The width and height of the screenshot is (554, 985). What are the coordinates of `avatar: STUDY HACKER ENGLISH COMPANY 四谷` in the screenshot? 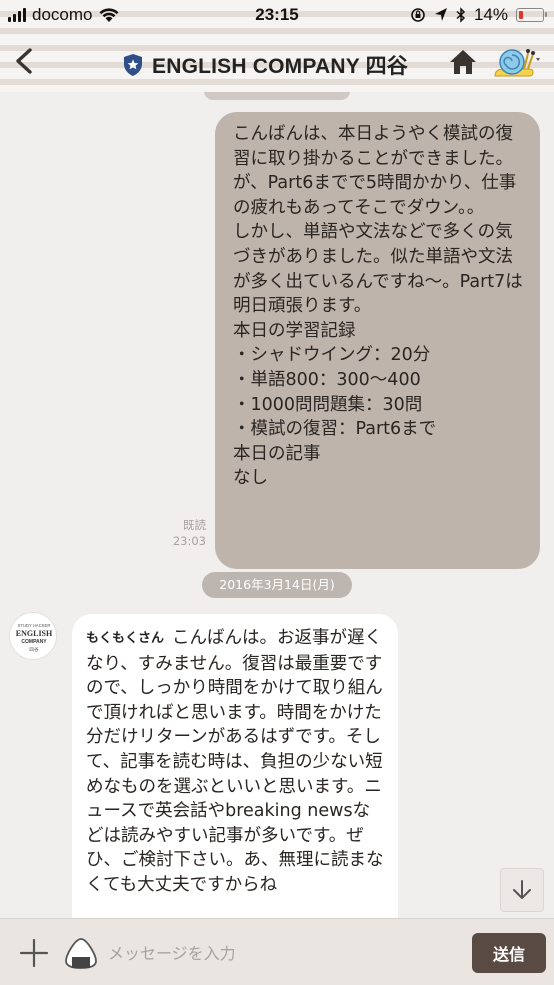 It's located at (33, 636).